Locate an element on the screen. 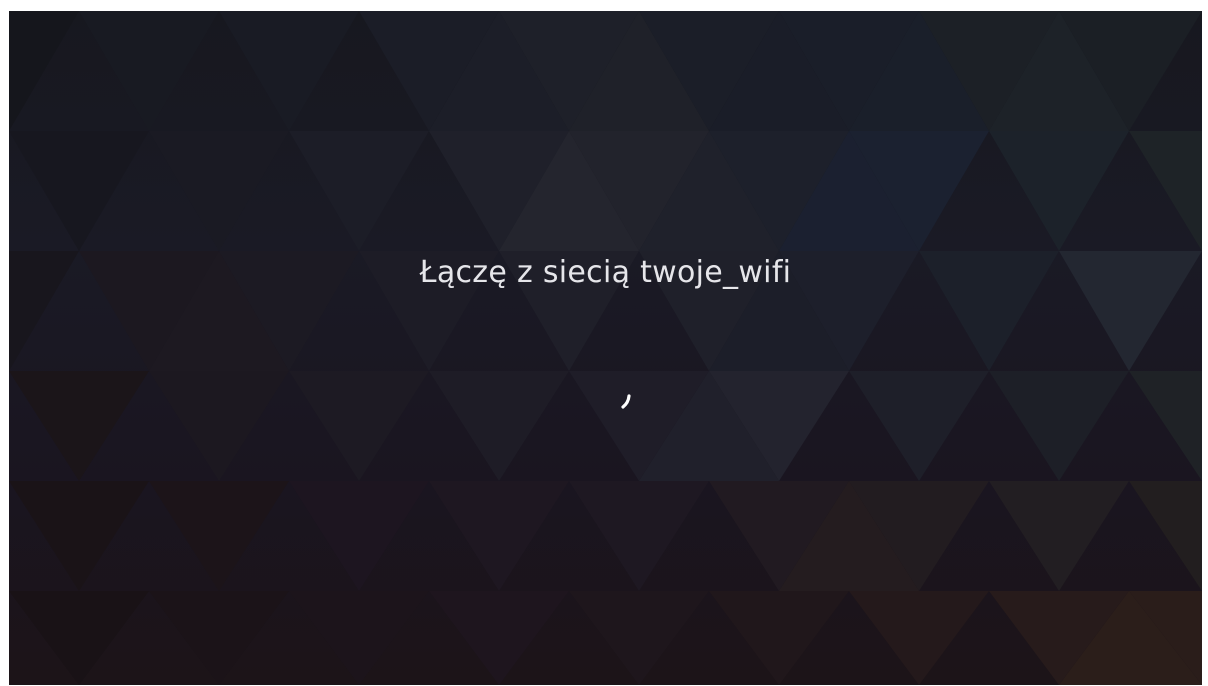 This screenshot has height=686, width=1208. connecting-status-text: Łączę z siecią twoje_wifi is located at coordinates (605, 272).